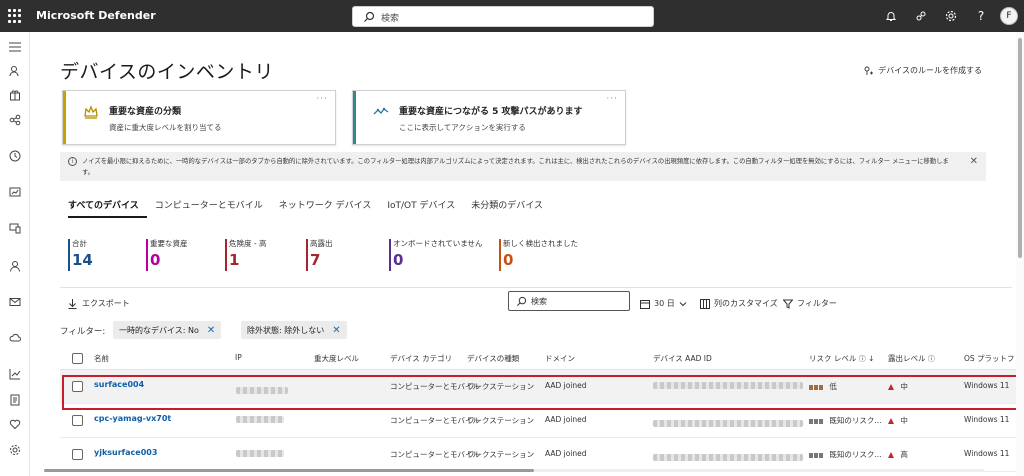 The width and height of the screenshot is (1024, 476). What do you see at coordinates (911, 358) in the screenshot?
I see `col-exposure-level: 露出レベル ⓘ` at bounding box center [911, 358].